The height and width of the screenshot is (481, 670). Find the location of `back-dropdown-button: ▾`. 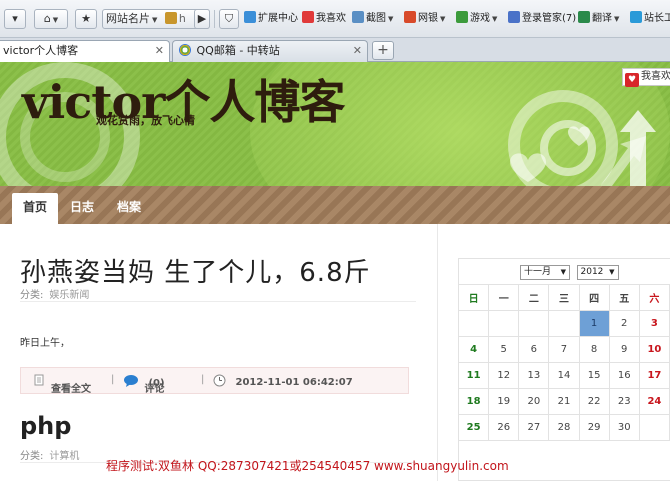

back-dropdown-button: ▾ is located at coordinates (15, 19).